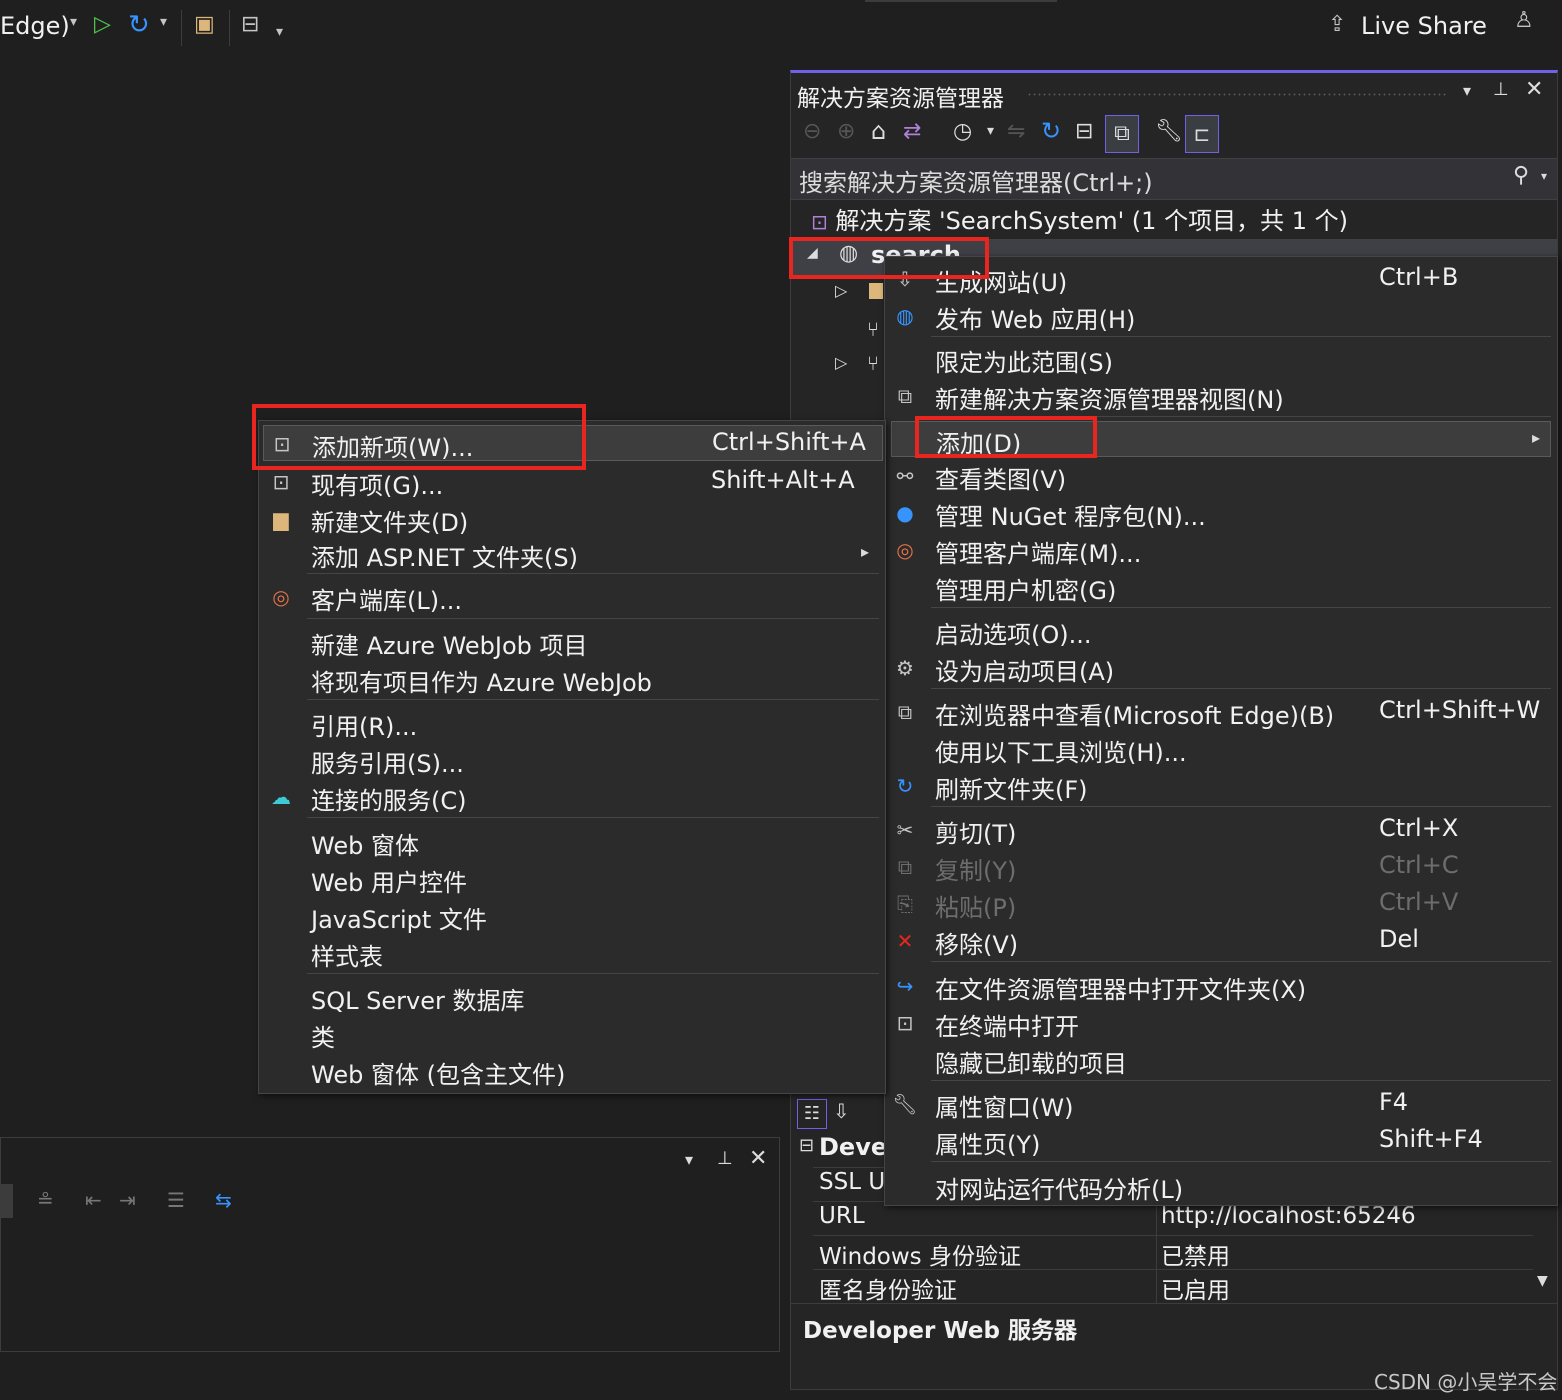 This screenshot has width=1562, height=1400. What do you see at coordinates (1221, 1104) in the screenshot?
I see `properties-window-item: 🔧︎ 属性窗口(W) F4` at bounding box center [1221, 1104].